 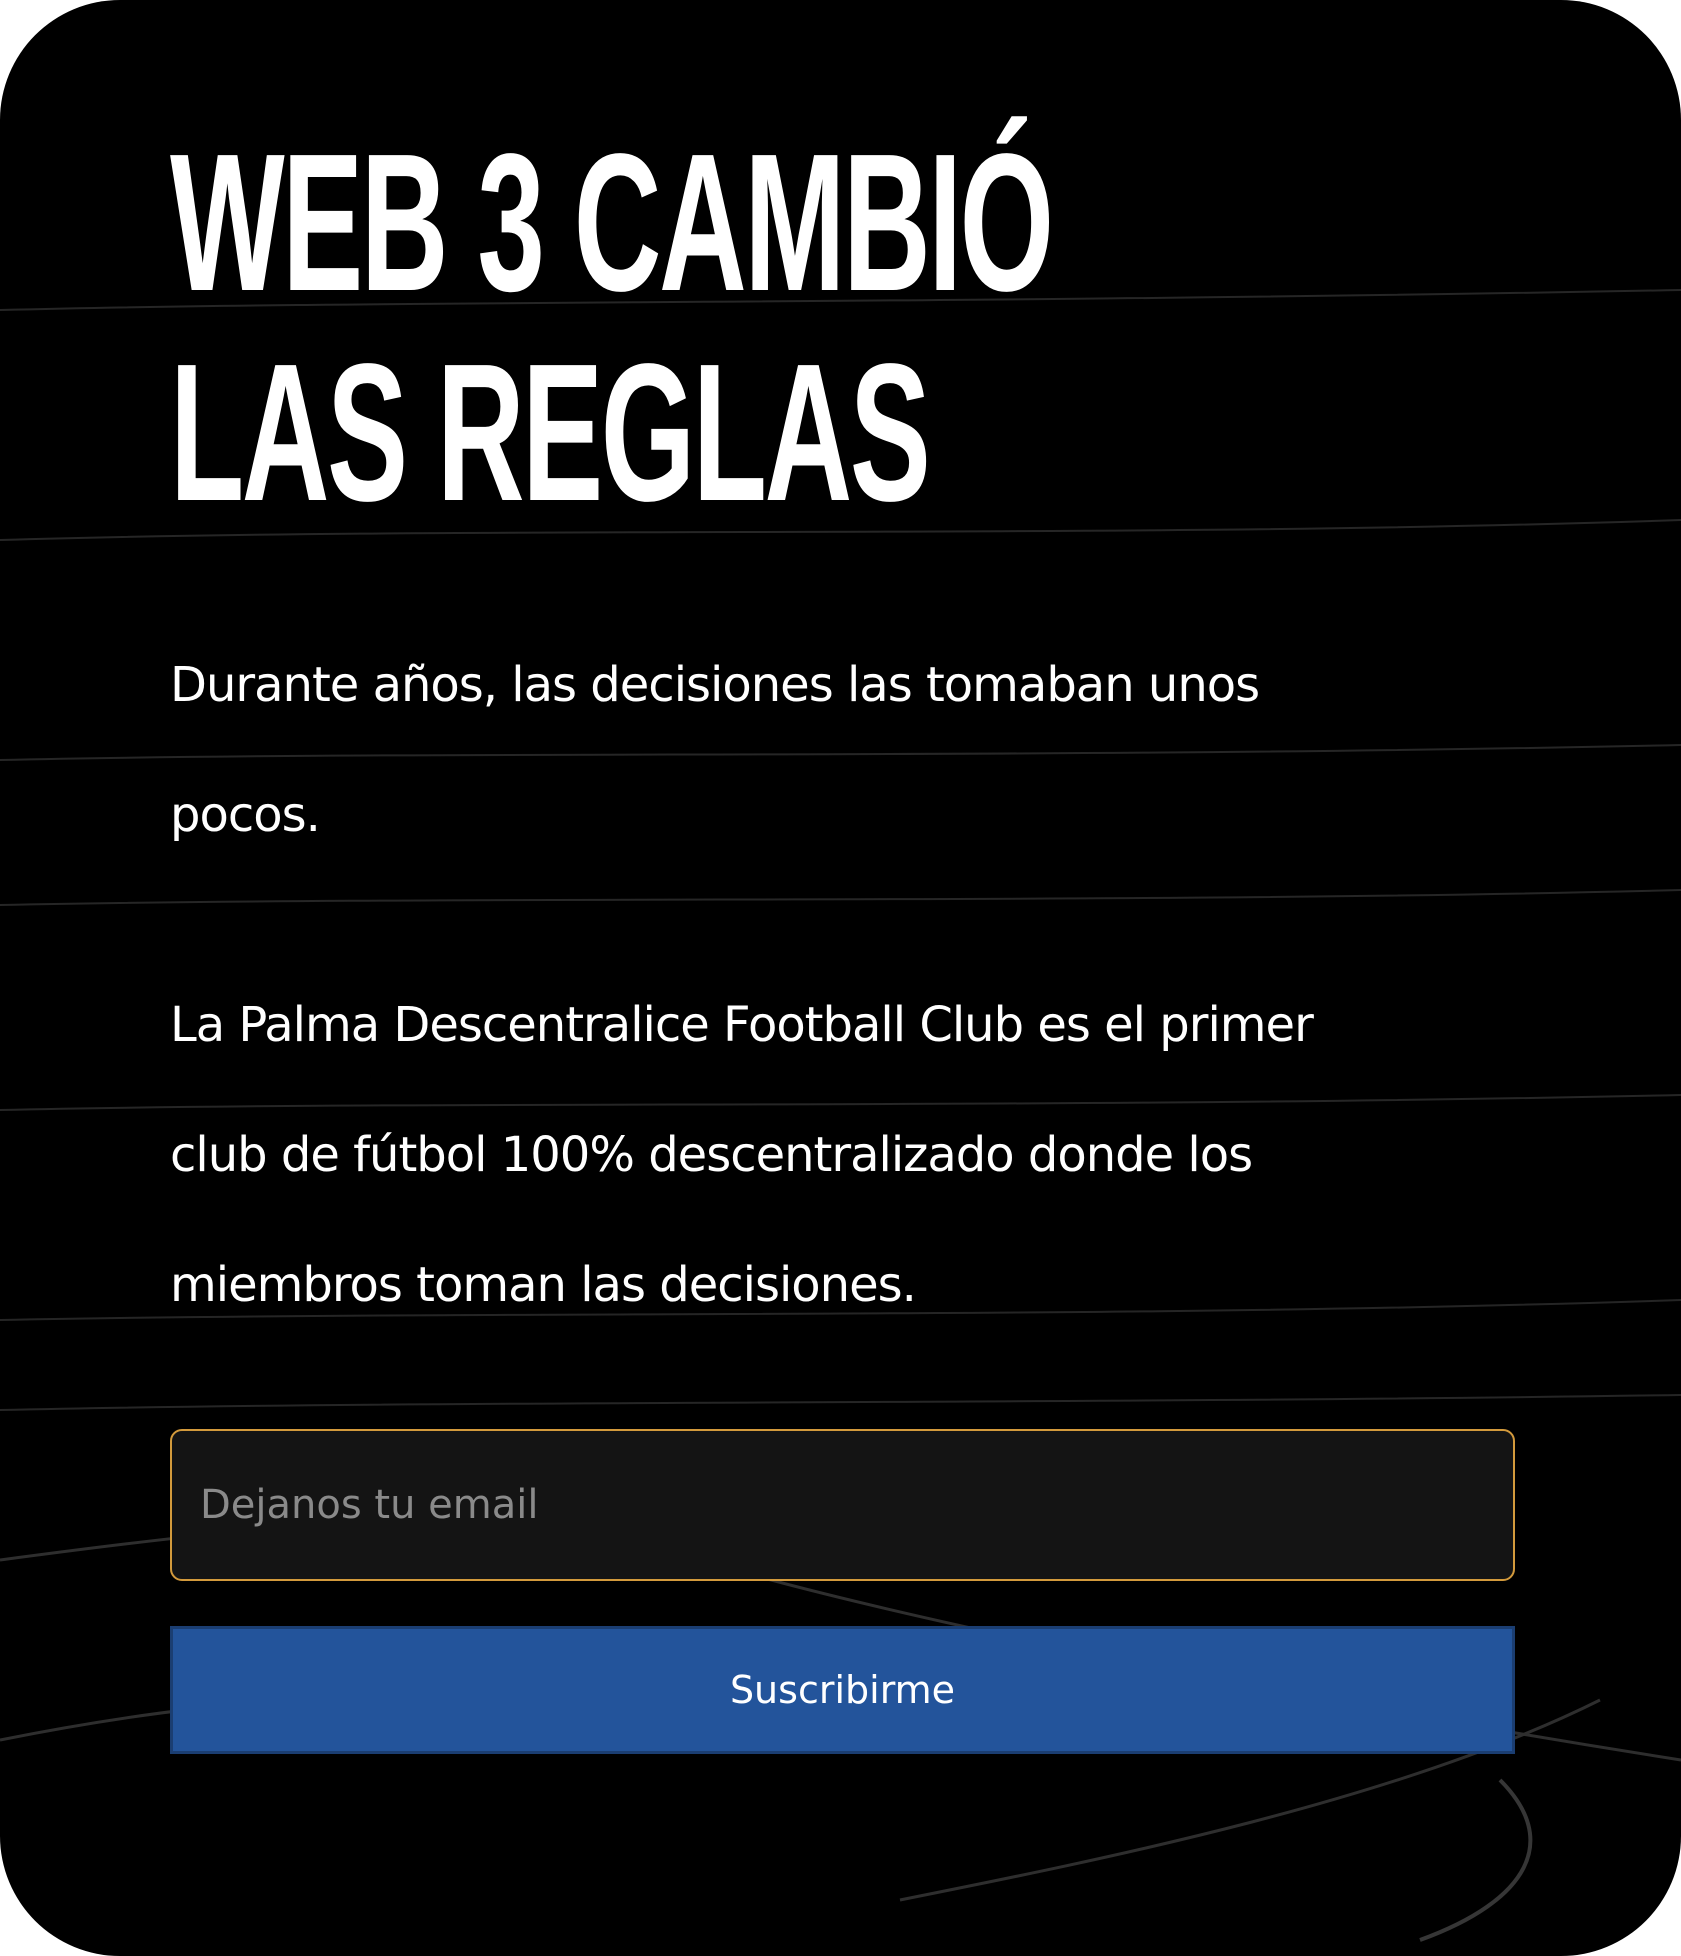 I want to click on page-title-line-2: LAS REGLAS, so click(x=550, y=432).